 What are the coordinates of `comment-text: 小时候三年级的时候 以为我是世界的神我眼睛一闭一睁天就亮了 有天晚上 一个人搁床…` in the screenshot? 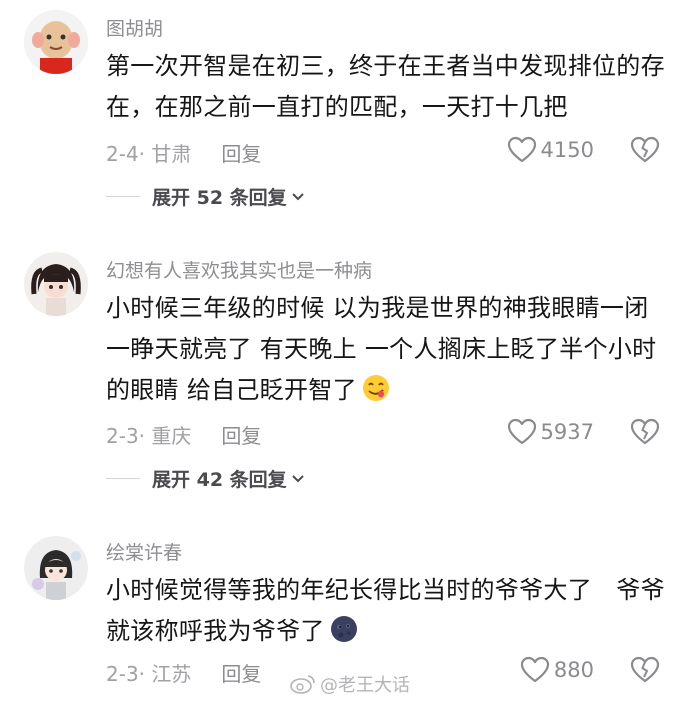 It's located at (386, 349).